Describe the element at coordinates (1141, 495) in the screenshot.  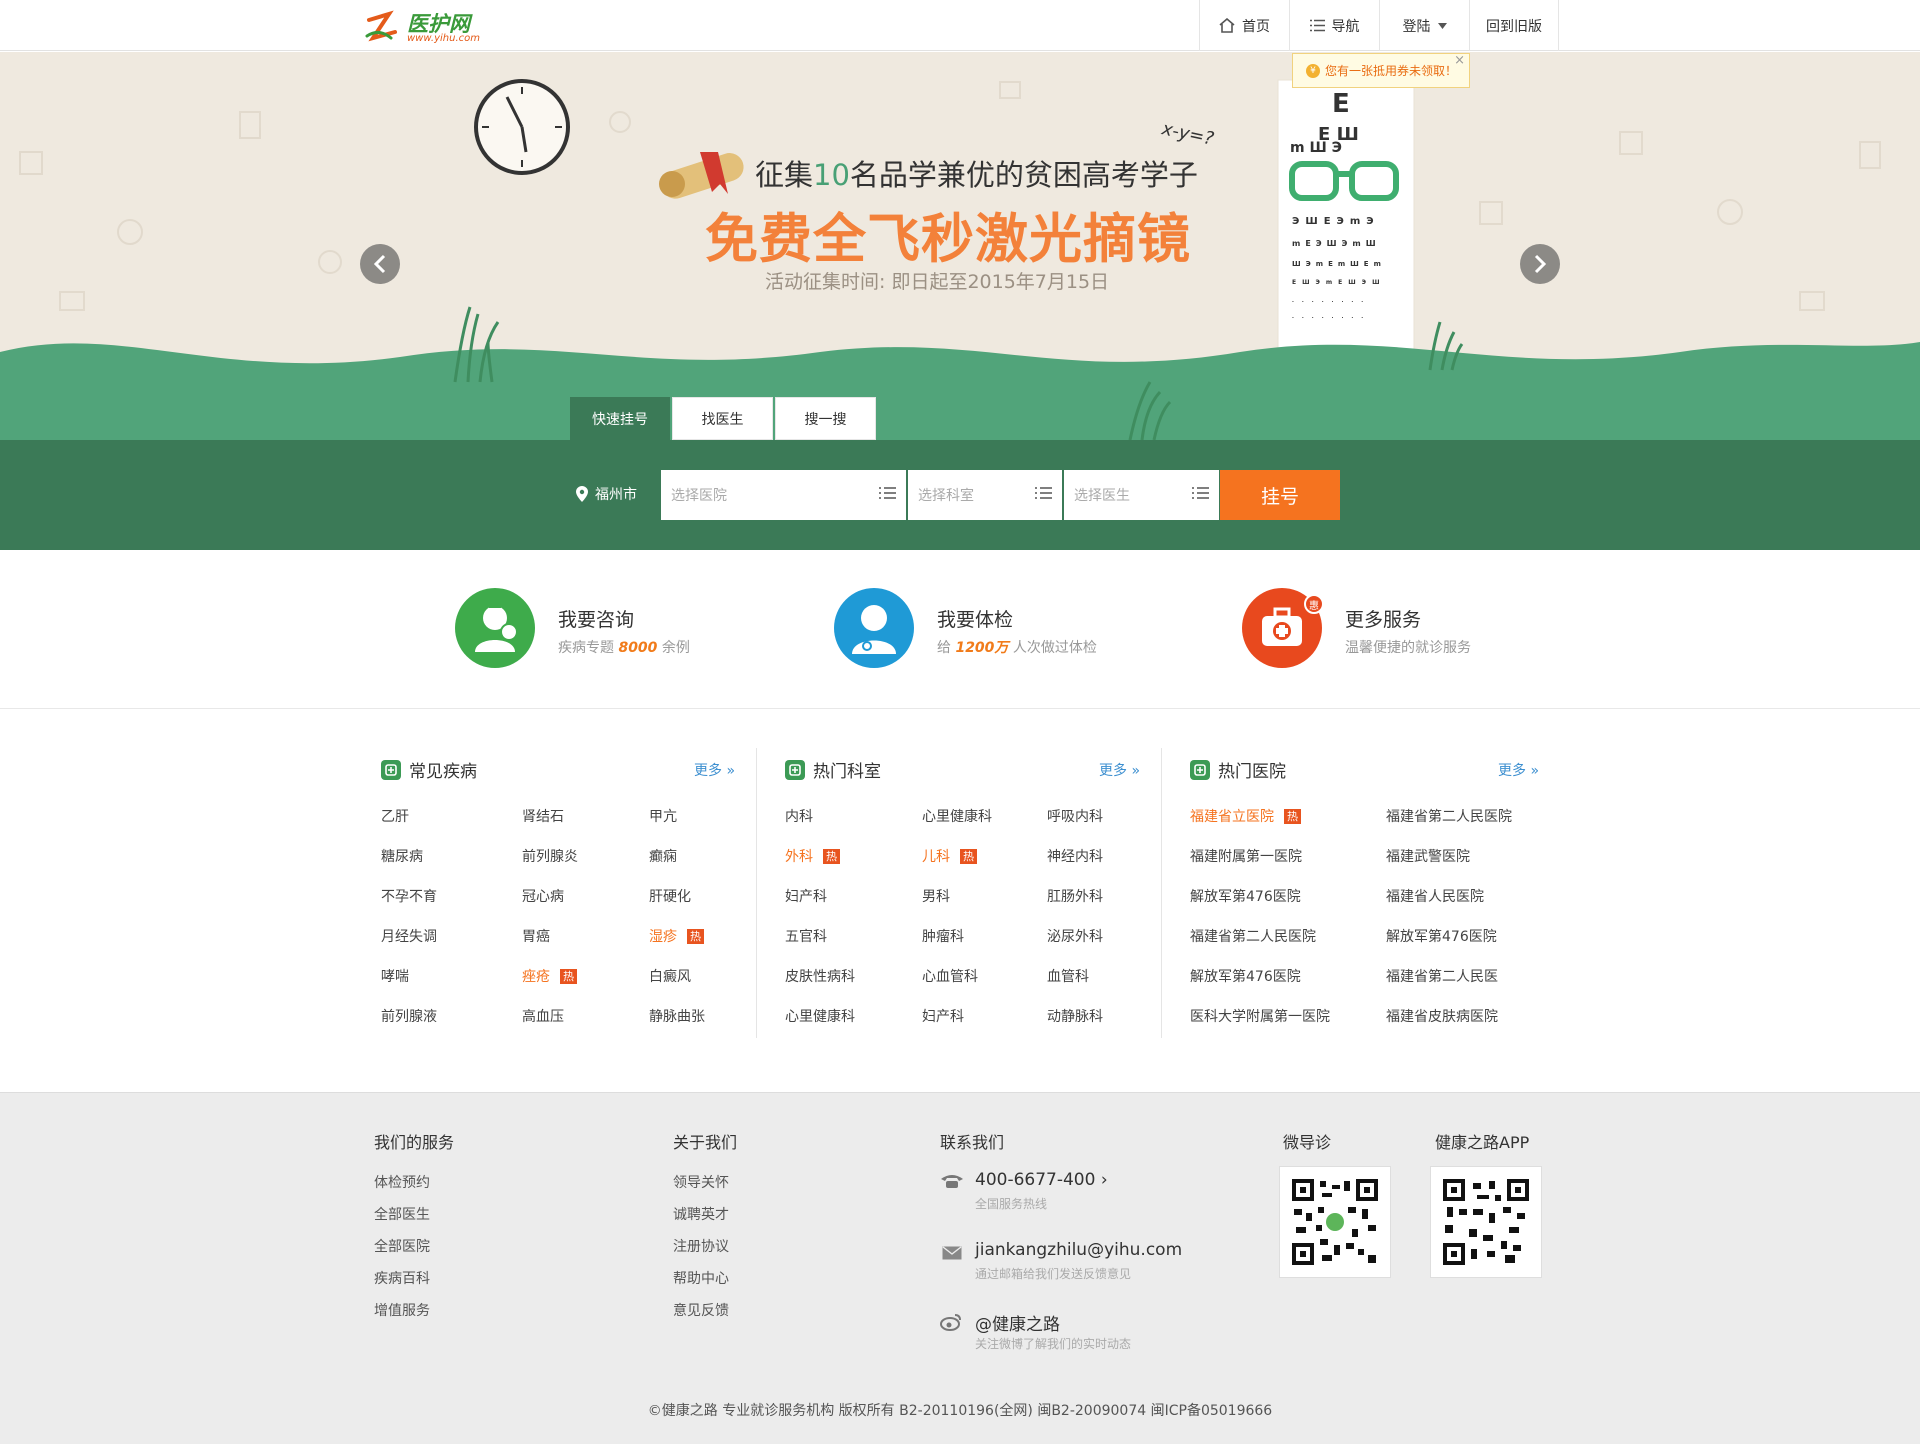
I see `doctor-select: 选择医生` at that location.